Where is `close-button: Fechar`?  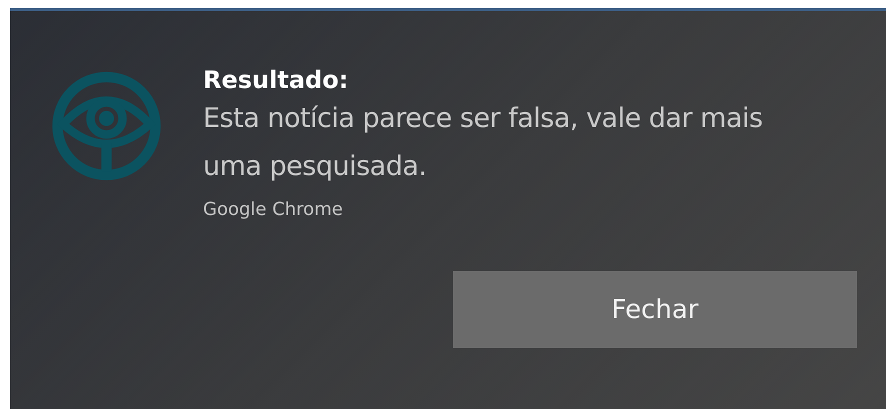 close-button: Fechar is located at coordinates (655, 309).